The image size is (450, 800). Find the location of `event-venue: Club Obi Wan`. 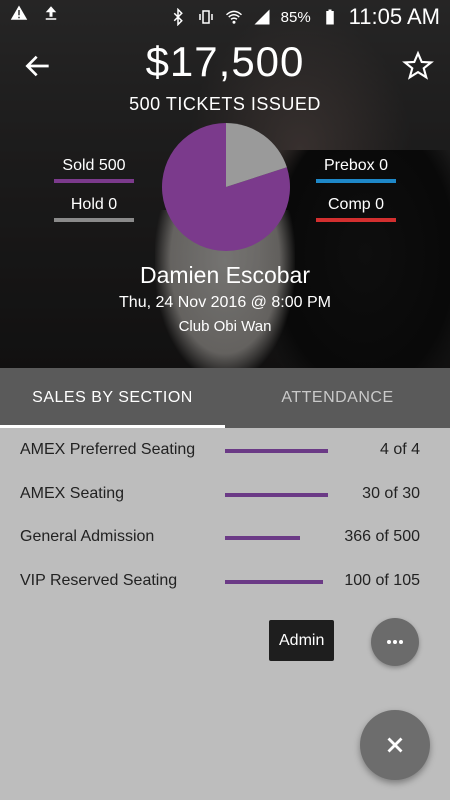

event-venue: Club Obi Wan is located at coordinates (225, 326).